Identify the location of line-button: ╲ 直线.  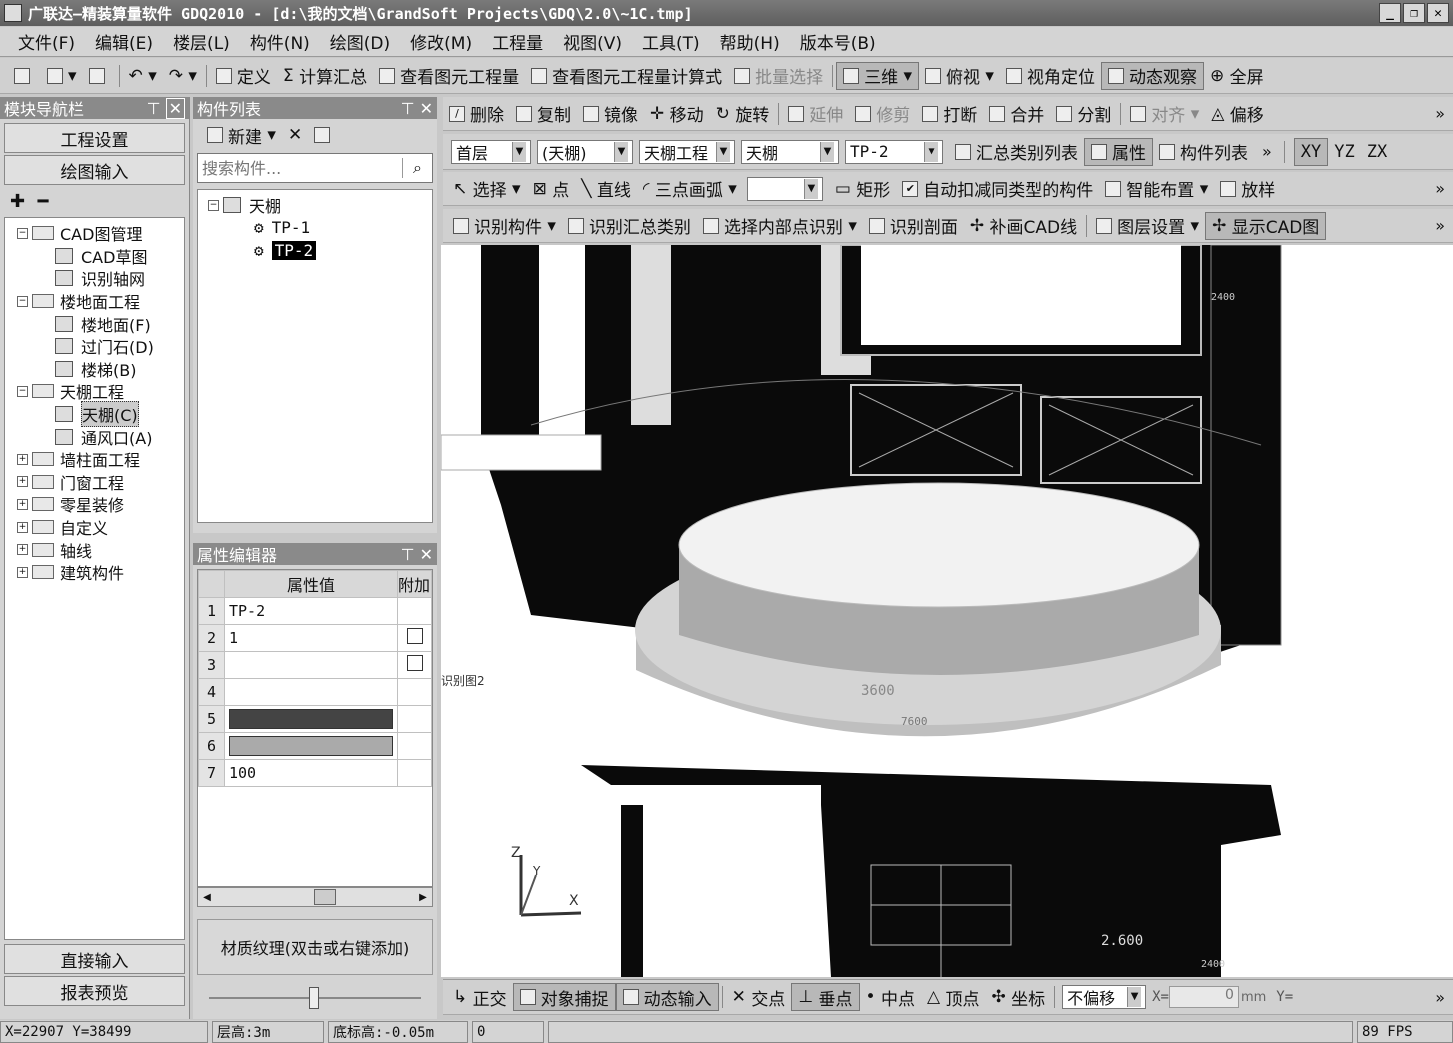
(606, 189).